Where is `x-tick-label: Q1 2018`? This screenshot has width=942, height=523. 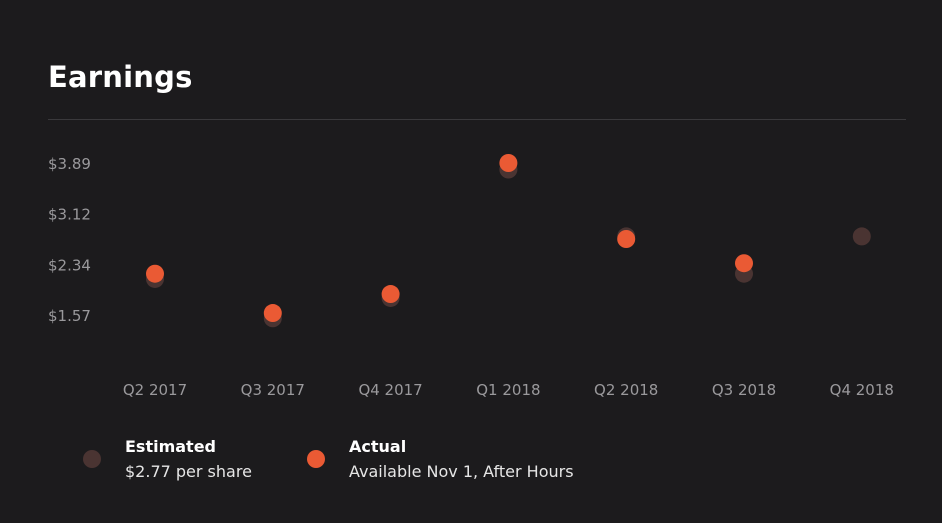
x-tick-label: Q1 2018 is located at coordinates (508, 390).